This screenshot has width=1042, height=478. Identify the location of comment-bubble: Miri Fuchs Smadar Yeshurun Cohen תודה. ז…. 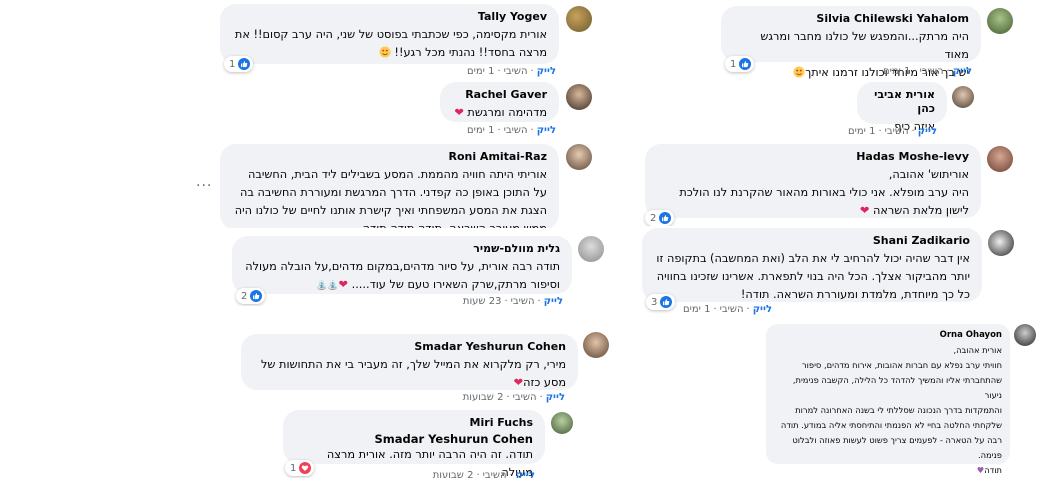
(414, 444).